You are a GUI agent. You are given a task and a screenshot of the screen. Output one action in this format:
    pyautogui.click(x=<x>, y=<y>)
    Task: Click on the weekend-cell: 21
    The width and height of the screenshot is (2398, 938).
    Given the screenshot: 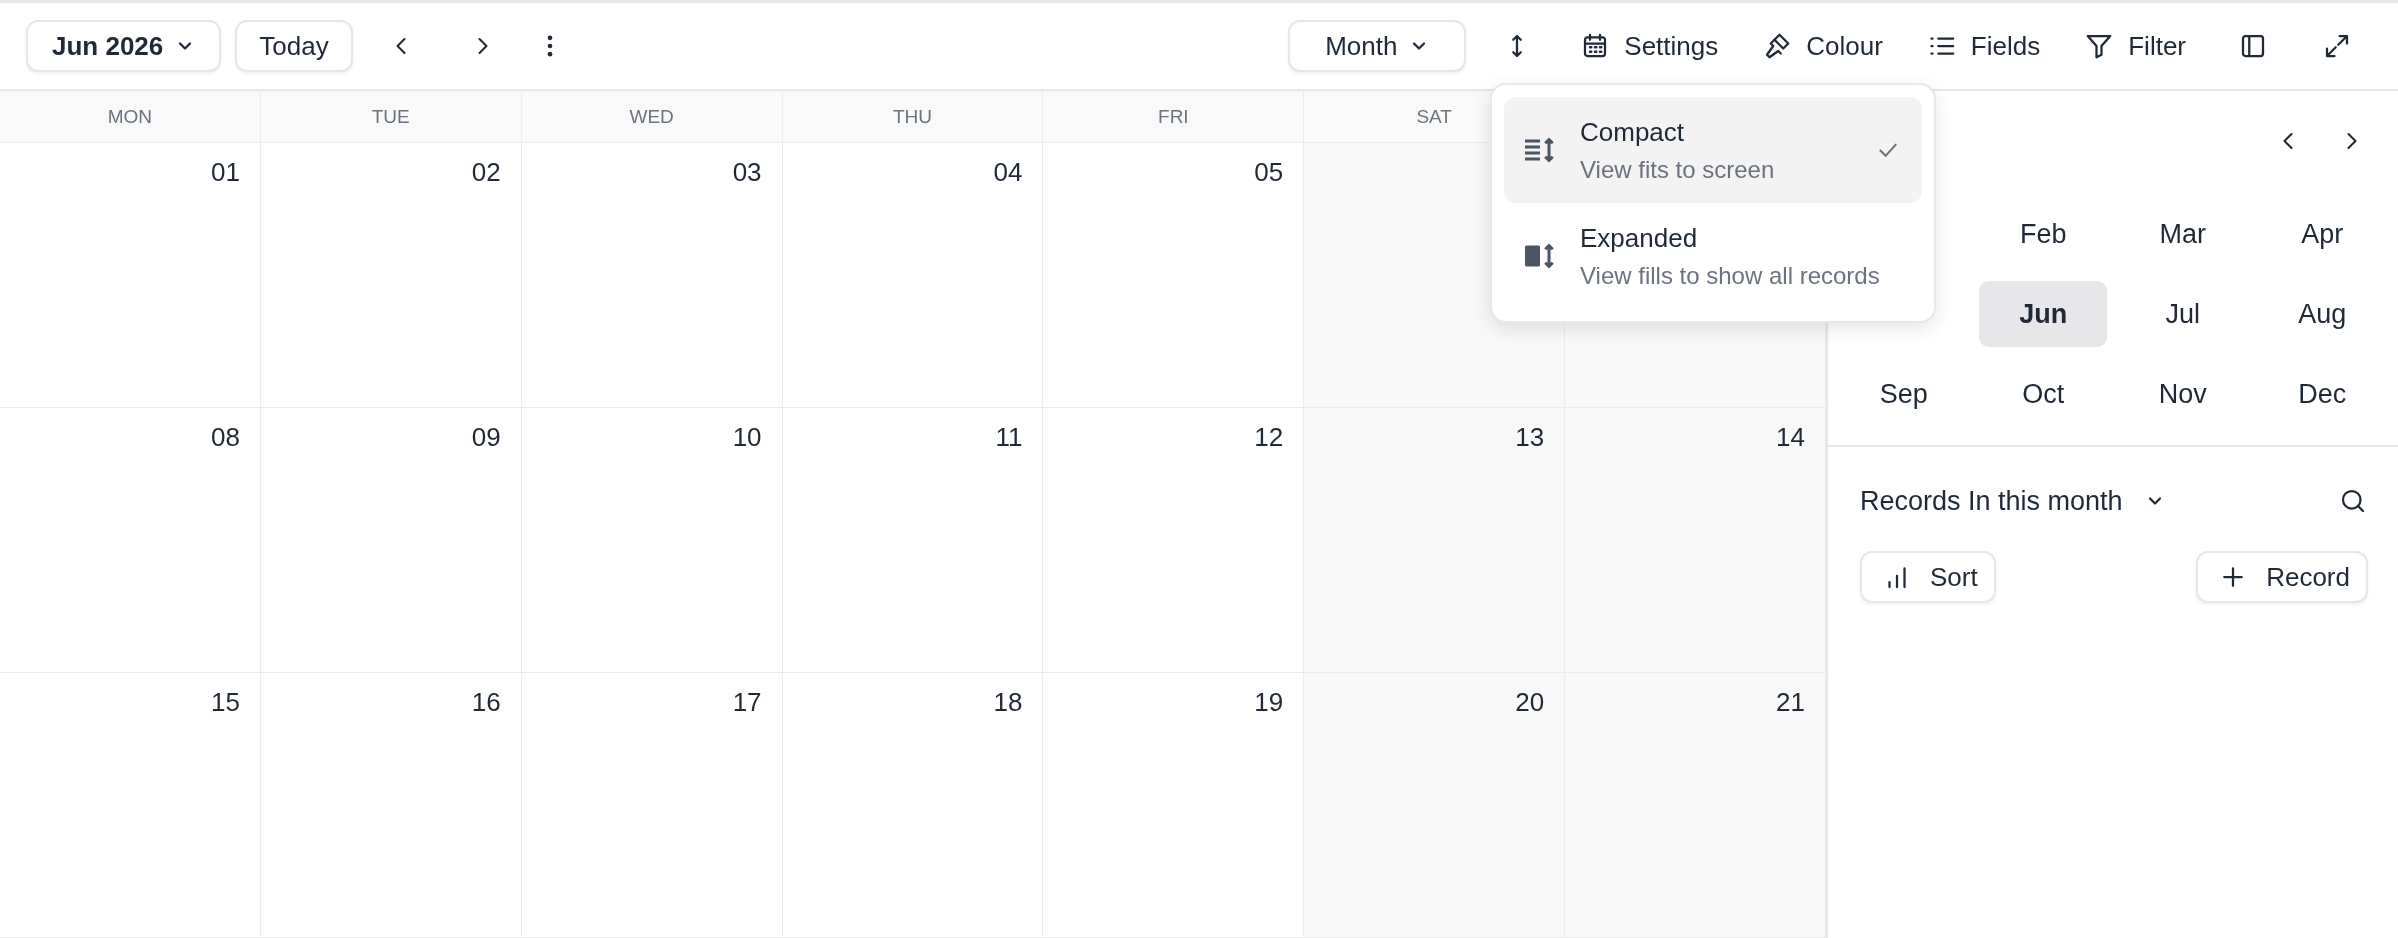 What is the action you would take?
    pyautogui.click(x=1695, y=805)
    